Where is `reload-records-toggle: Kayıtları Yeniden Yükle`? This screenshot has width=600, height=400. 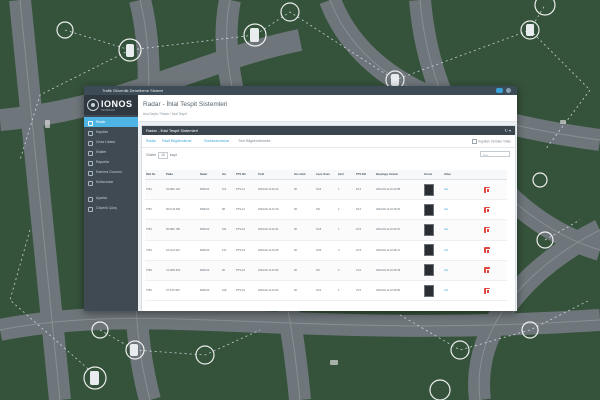 reload-records-toggle: Kayıtları Yeniden Yükle is located at coordinates (491, 141).